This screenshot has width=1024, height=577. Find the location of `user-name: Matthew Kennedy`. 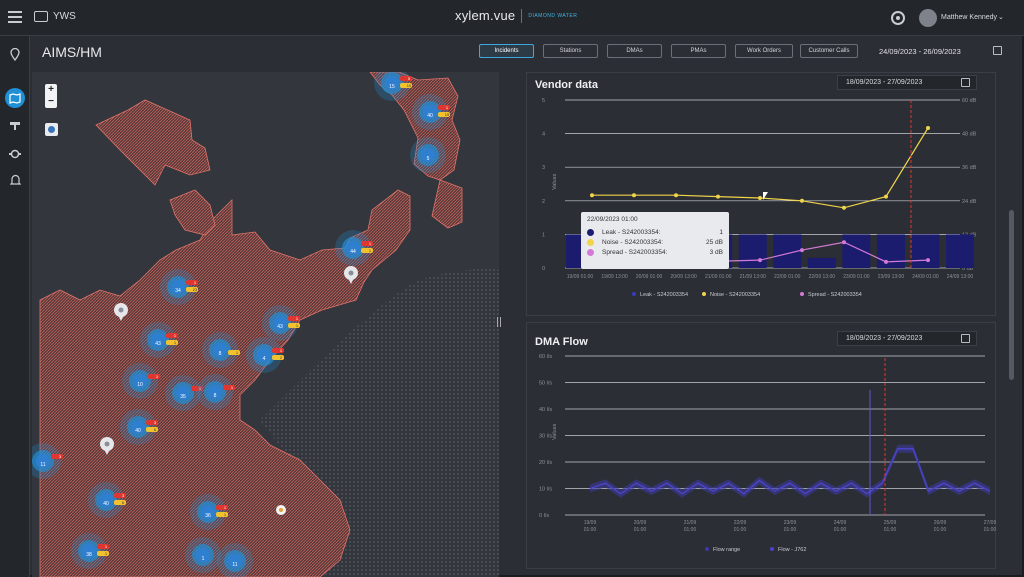

user-name: Matthew Kennedy is located at coordinates (969, 17).